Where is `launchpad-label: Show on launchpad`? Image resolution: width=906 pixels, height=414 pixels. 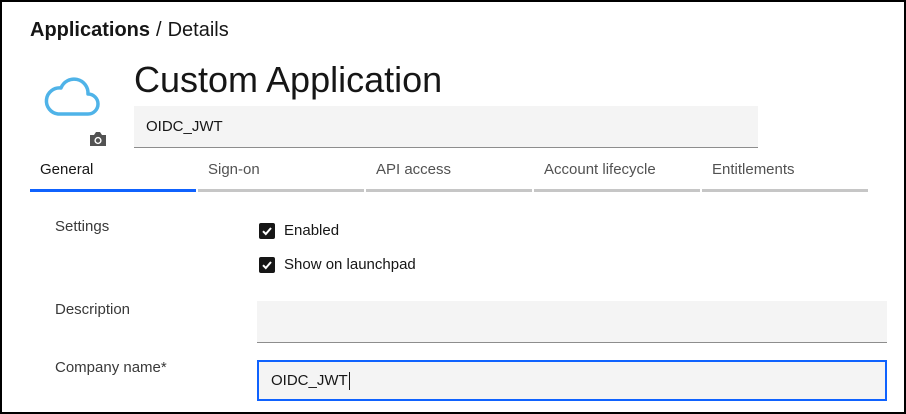
launchpad-label: Show on launchpad is located at coordinates (350, 264).